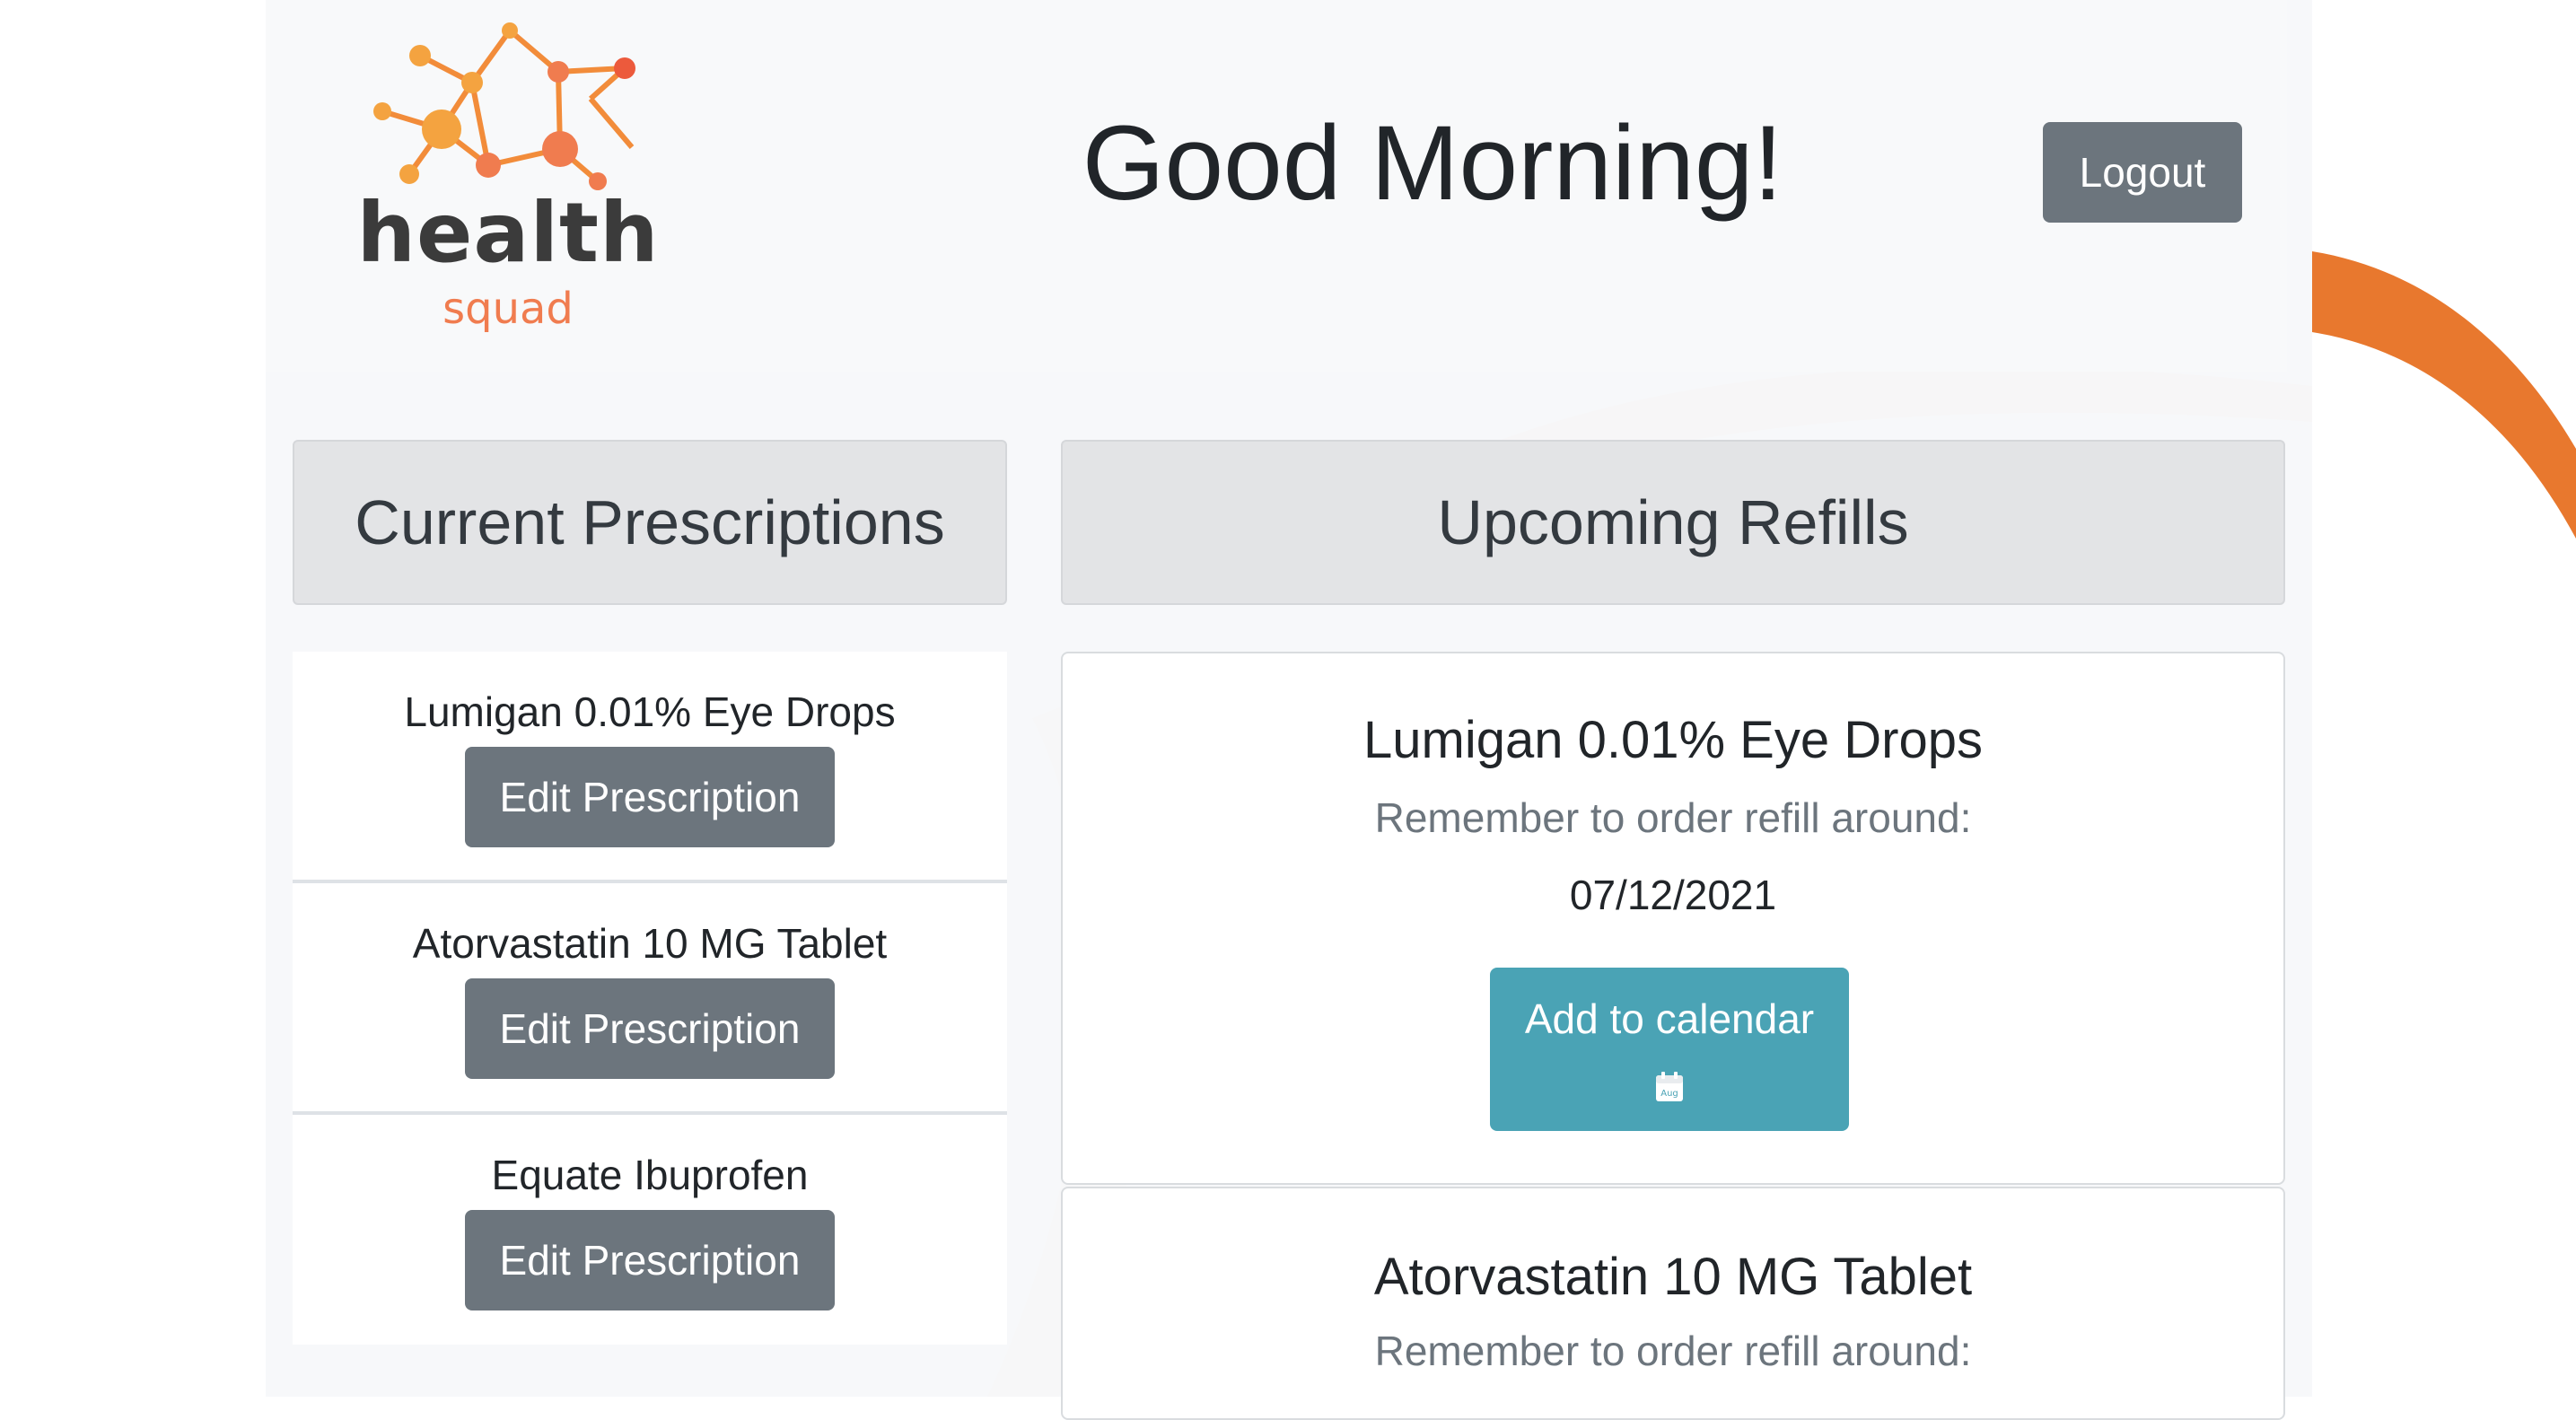 Image resolution: width=2576 pixels, height=1420 pixels. I want to click on prescription-item: Equate Ibuprofen Edit Prescription, so click(650, 1230).